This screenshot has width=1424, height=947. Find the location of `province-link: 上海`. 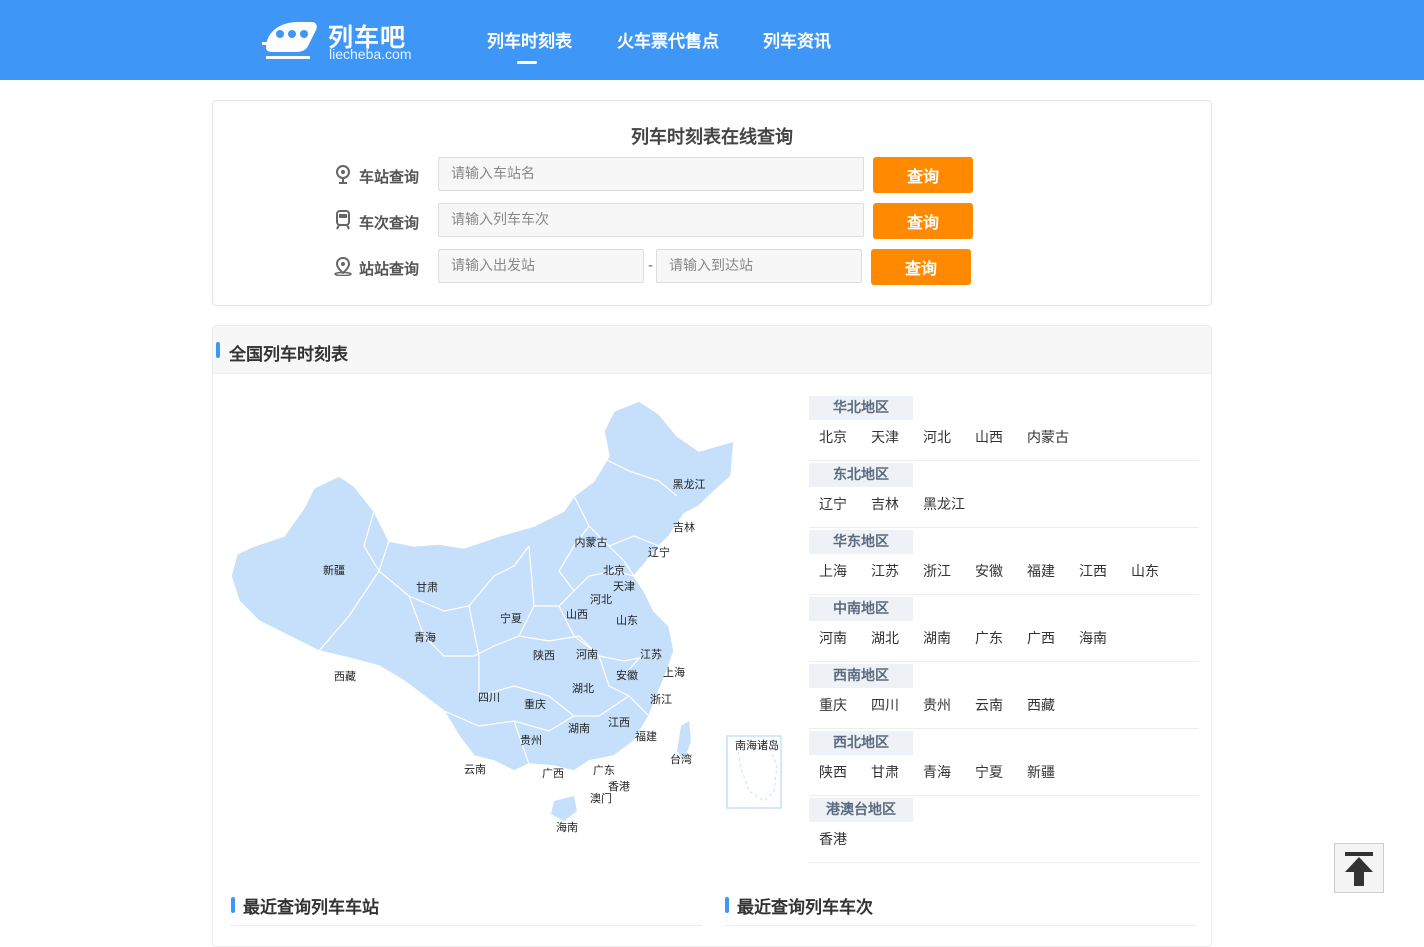

province-link: 上海 is located at coordinates (845, 571).